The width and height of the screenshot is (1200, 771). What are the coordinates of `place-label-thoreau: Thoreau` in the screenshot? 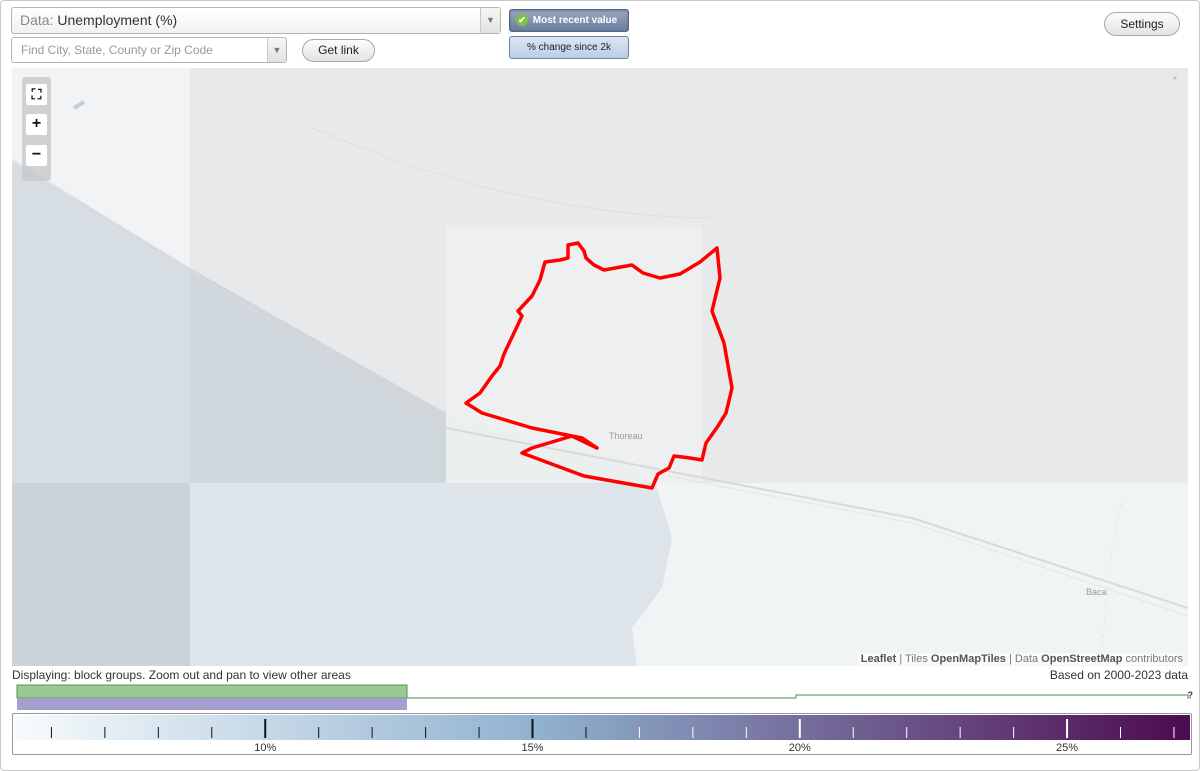 It's located at (626, 436).